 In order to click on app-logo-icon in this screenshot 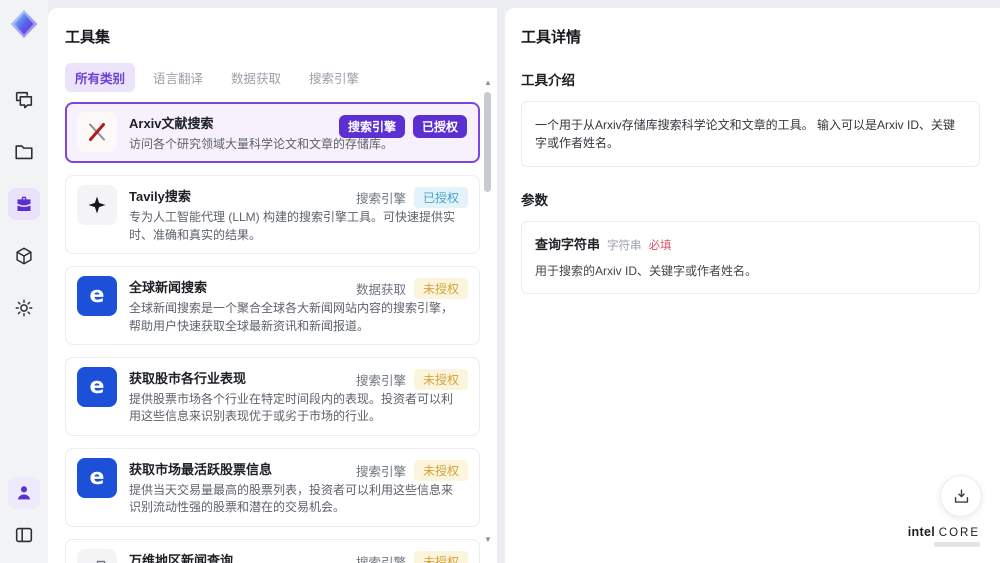, I will do `click(24, 24)`.